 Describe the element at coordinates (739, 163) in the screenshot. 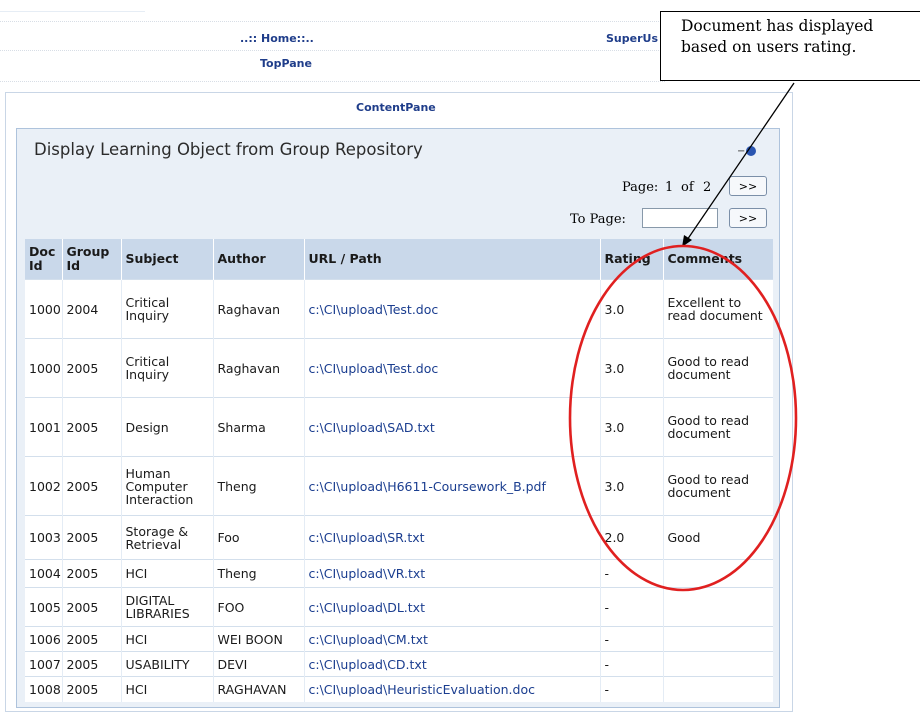

I see `annotation-arrow-line` at that location.